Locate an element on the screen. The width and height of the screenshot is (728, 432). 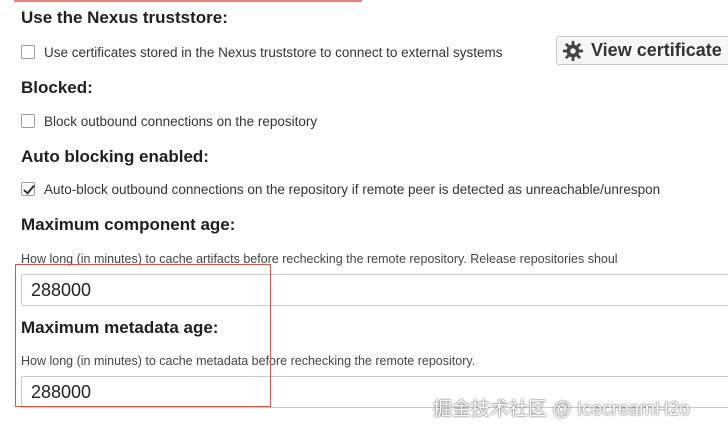
view-certificate-button: View certificate is located at coordinates (642, 50).